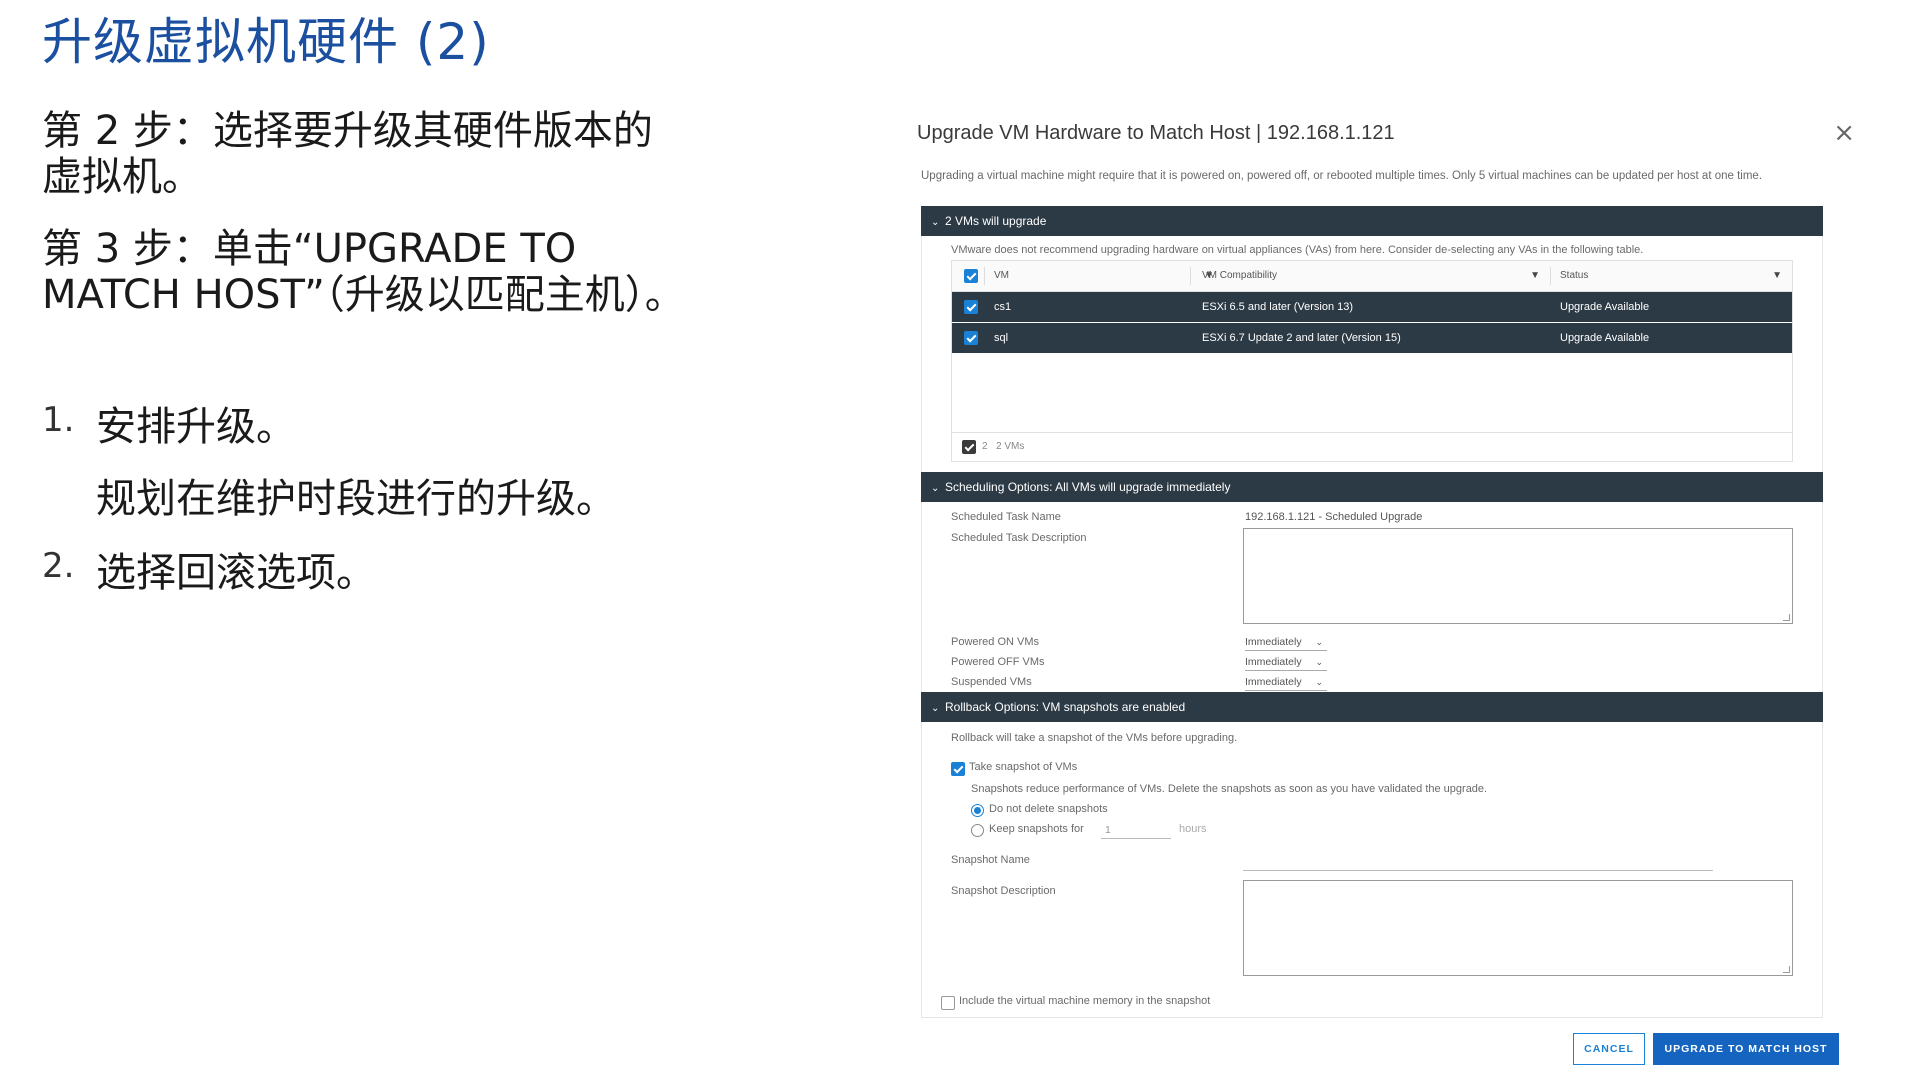  Describe the element at coordinates (1010, 446) in the screenshot. I see `total-count: 2 VMs` at that location.